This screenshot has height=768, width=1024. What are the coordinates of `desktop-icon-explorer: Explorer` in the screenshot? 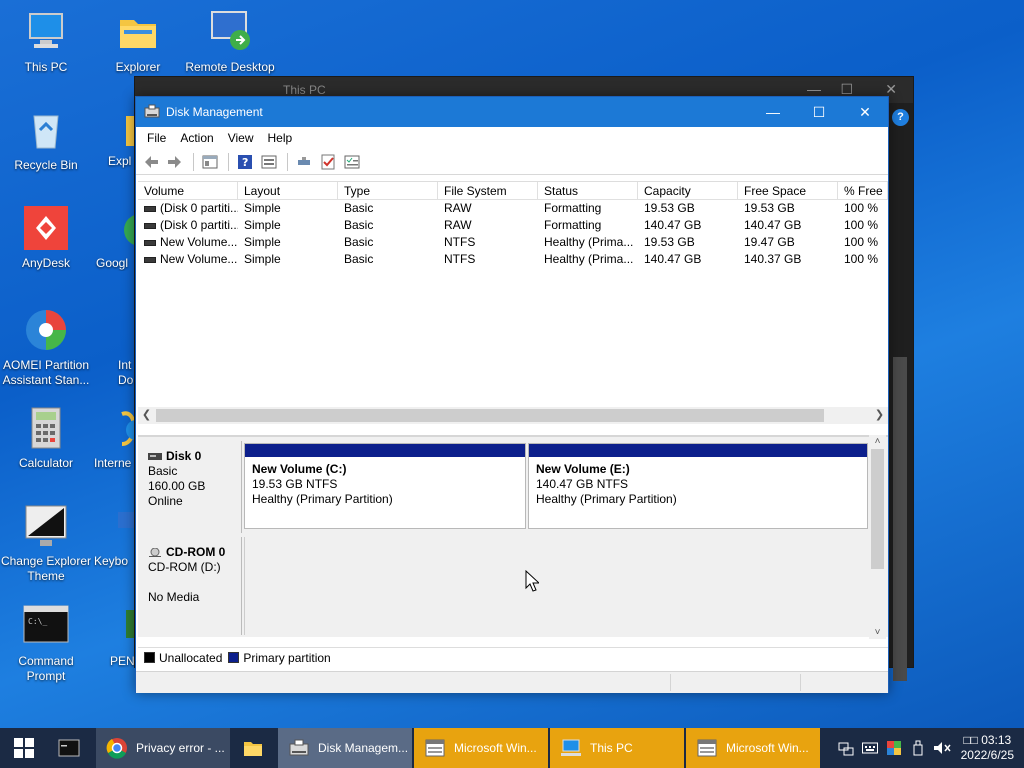 It's located at (138, 41).